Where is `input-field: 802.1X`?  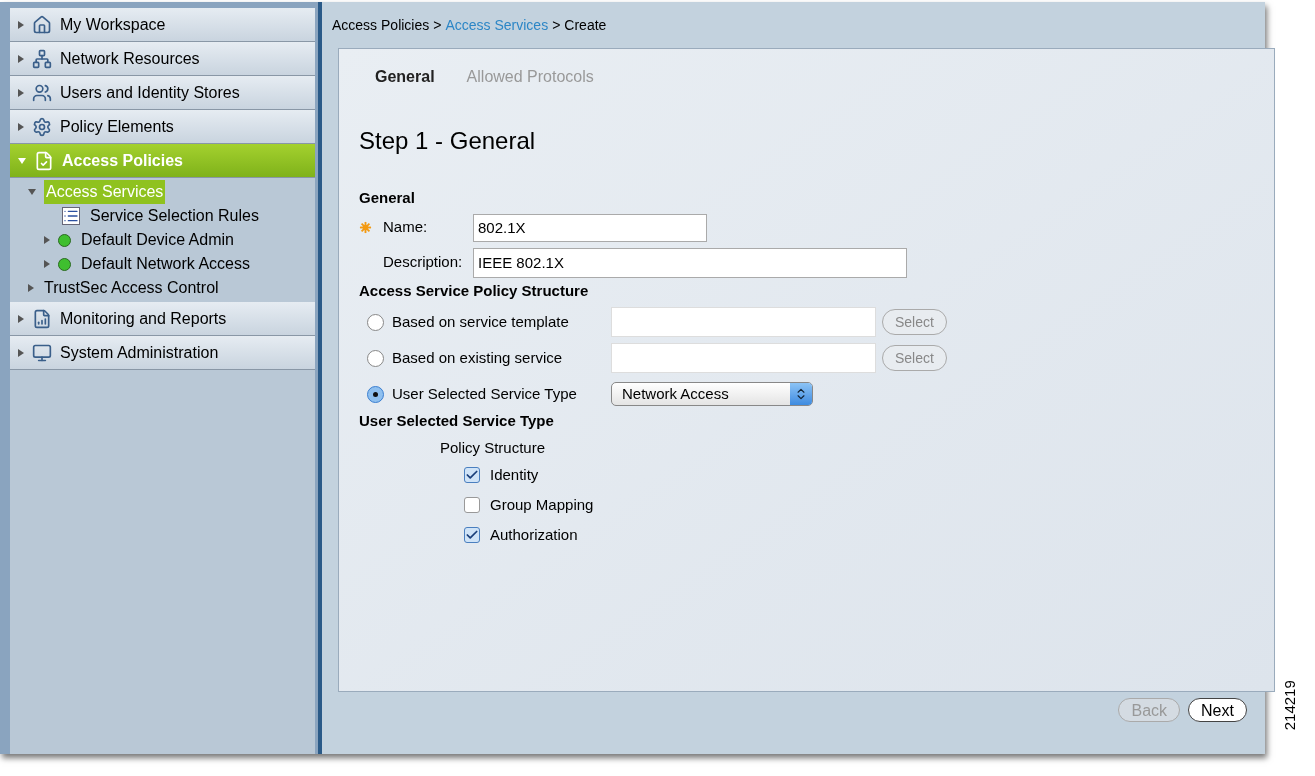 input-field: 802.1X is located at coordinates (590, 227).